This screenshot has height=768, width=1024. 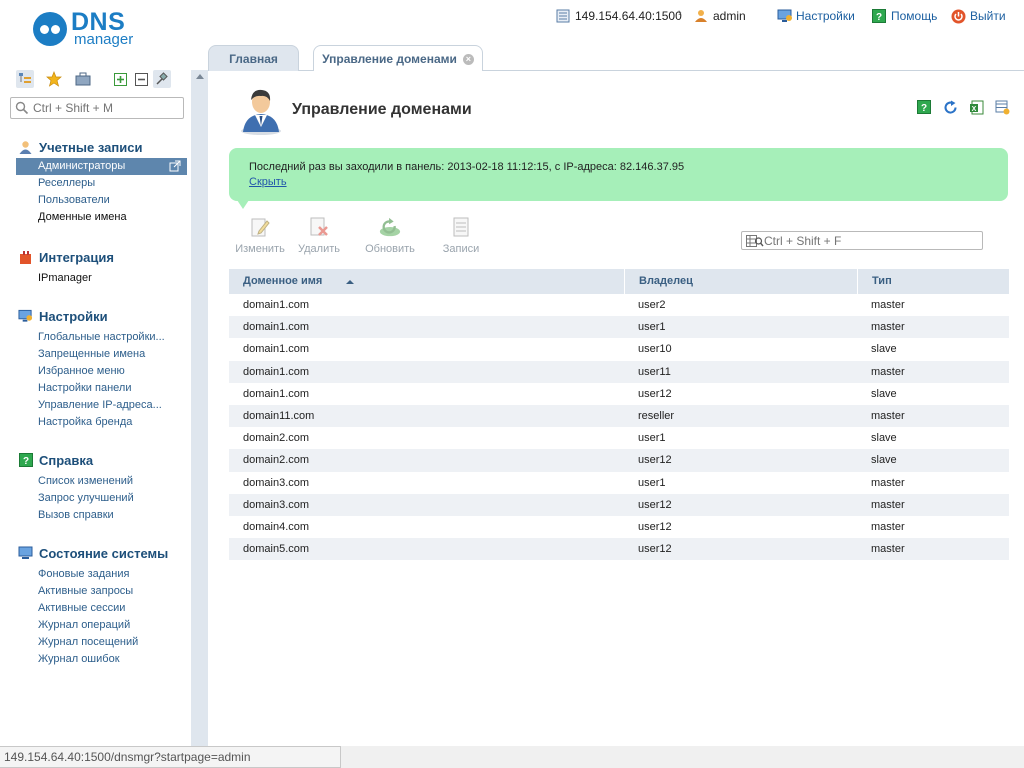 What do you see at coordinates (85, 422) in the screenshot?
I see `sidebar-item-label: Настройка бренда` at bounding box center [85, 422].